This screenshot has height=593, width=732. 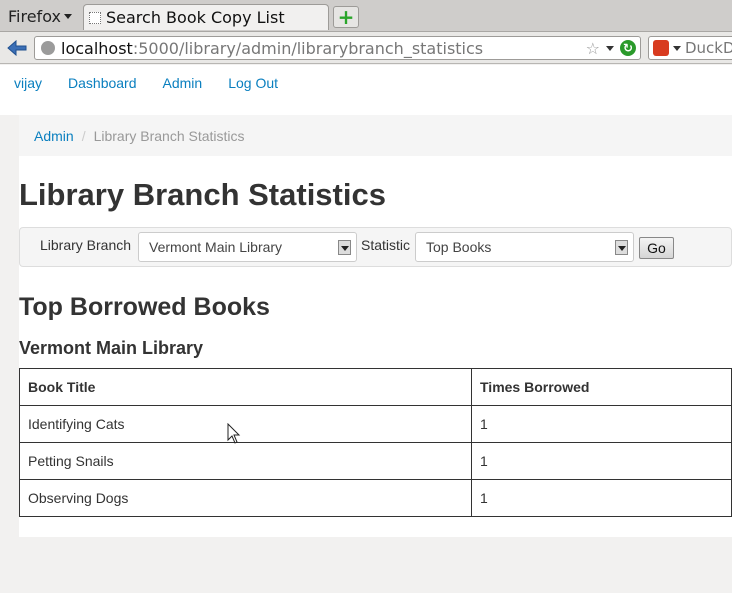 What do you see at coordinates (102, 83) in the screenshot?
I see `nav-dashboard-link: Dashboard` at bounding box center [102, 83].